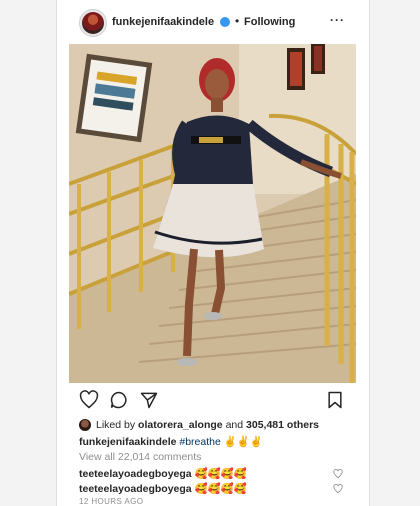 The width and height of the screenshot is (420, 506). I want to click on likes-count: 305,481 others, so click(282, 425).